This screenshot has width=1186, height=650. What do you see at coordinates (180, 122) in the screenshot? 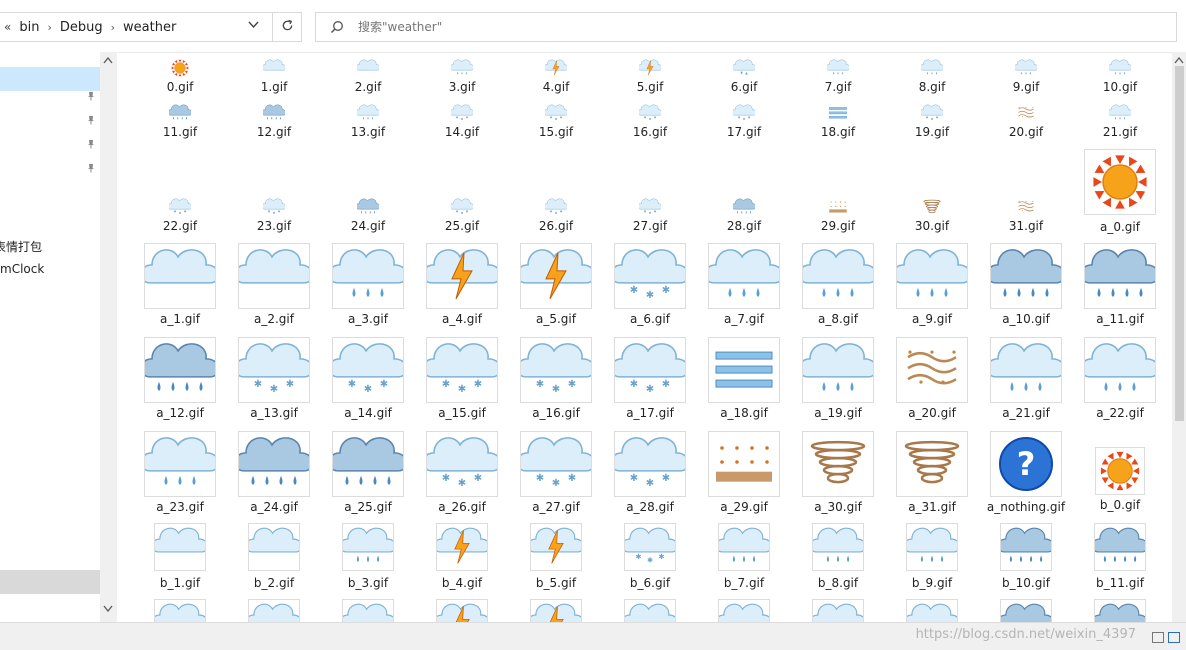
I see `file-item: 11.gif` at bounding box center [180, 122].